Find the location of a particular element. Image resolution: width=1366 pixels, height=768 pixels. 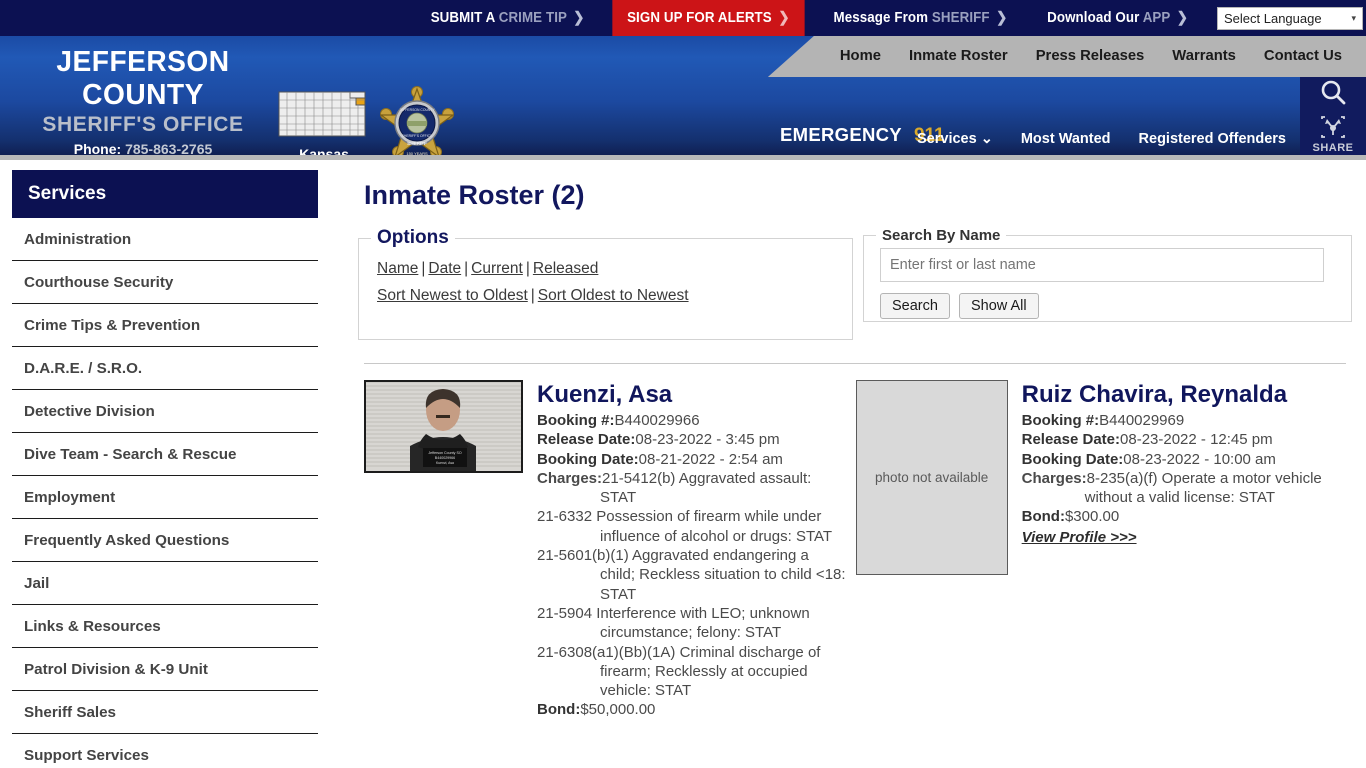

inmate-booking-date: Booking Date:08-23-2022 - 10:00 am is located at coordinates (1187, 459).